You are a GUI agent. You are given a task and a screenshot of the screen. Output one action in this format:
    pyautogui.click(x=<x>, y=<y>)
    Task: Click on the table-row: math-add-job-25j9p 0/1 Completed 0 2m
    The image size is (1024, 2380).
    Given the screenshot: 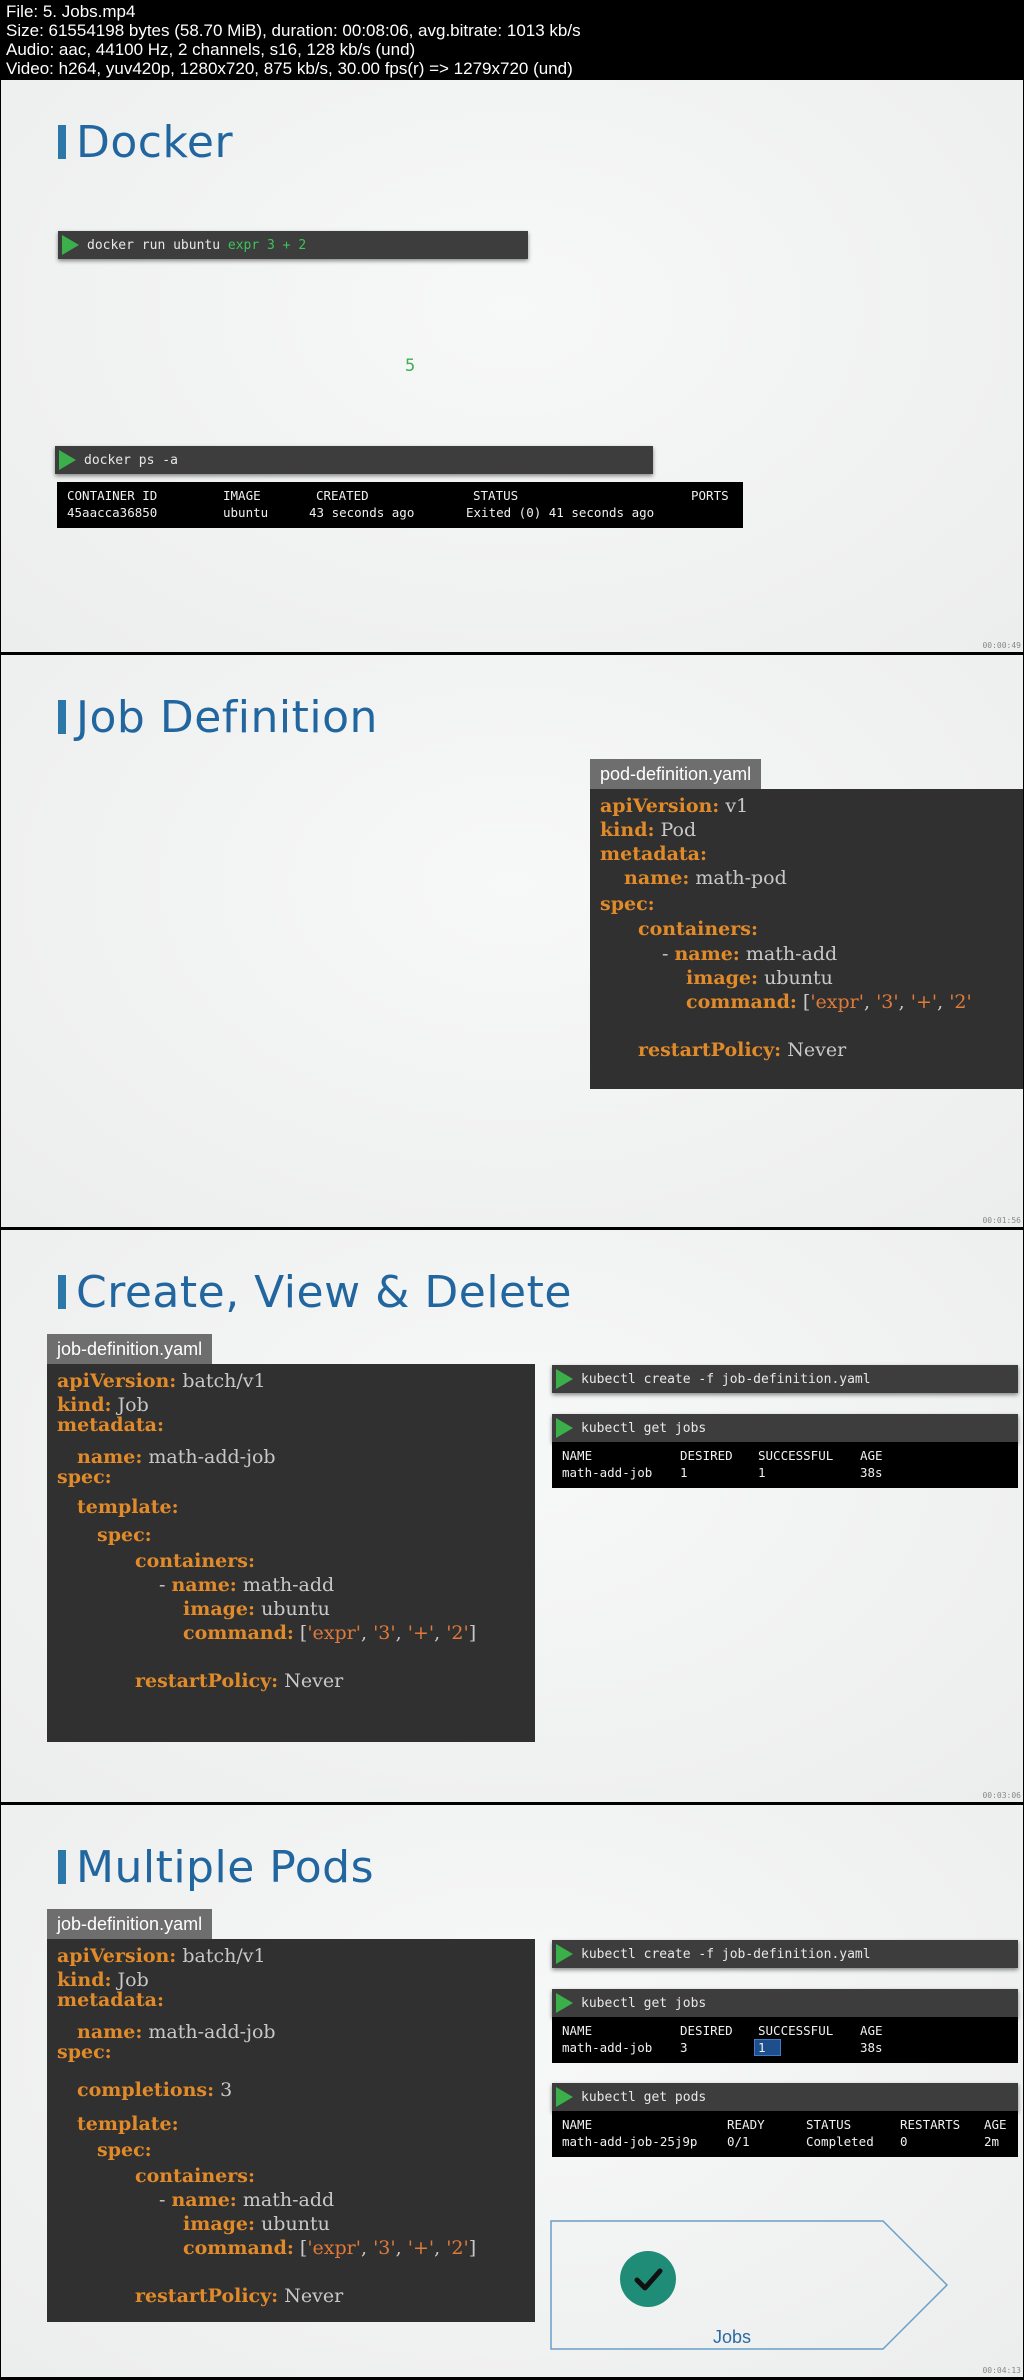 What is the action you would take?
    pyautogui.click(x=785, y=2142)
    